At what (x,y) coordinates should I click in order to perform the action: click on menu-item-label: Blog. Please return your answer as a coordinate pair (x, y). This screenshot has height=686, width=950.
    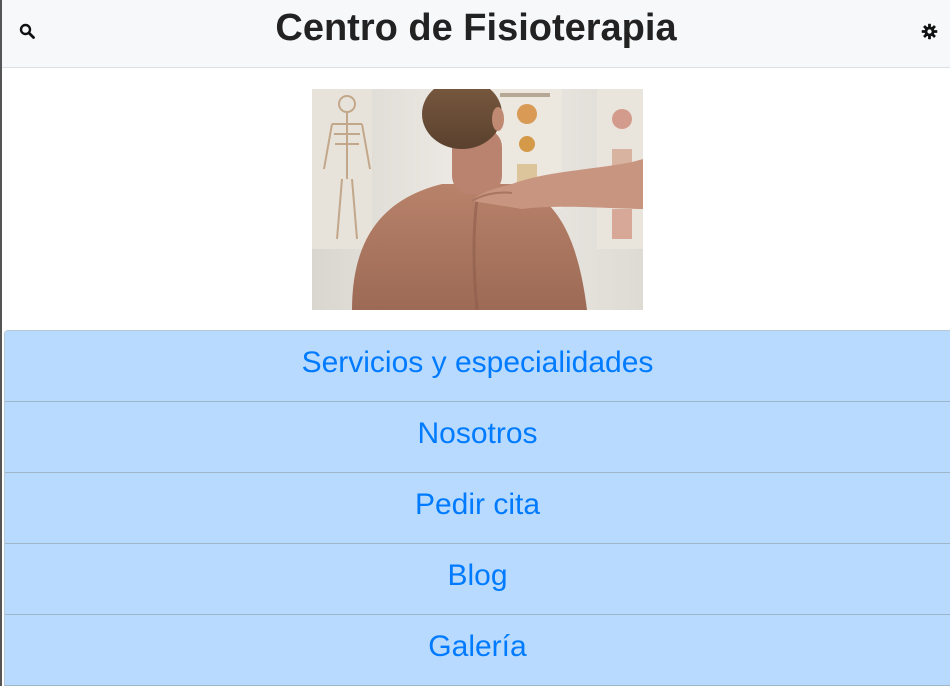
    Looking at the image, I should click on (477, 575).